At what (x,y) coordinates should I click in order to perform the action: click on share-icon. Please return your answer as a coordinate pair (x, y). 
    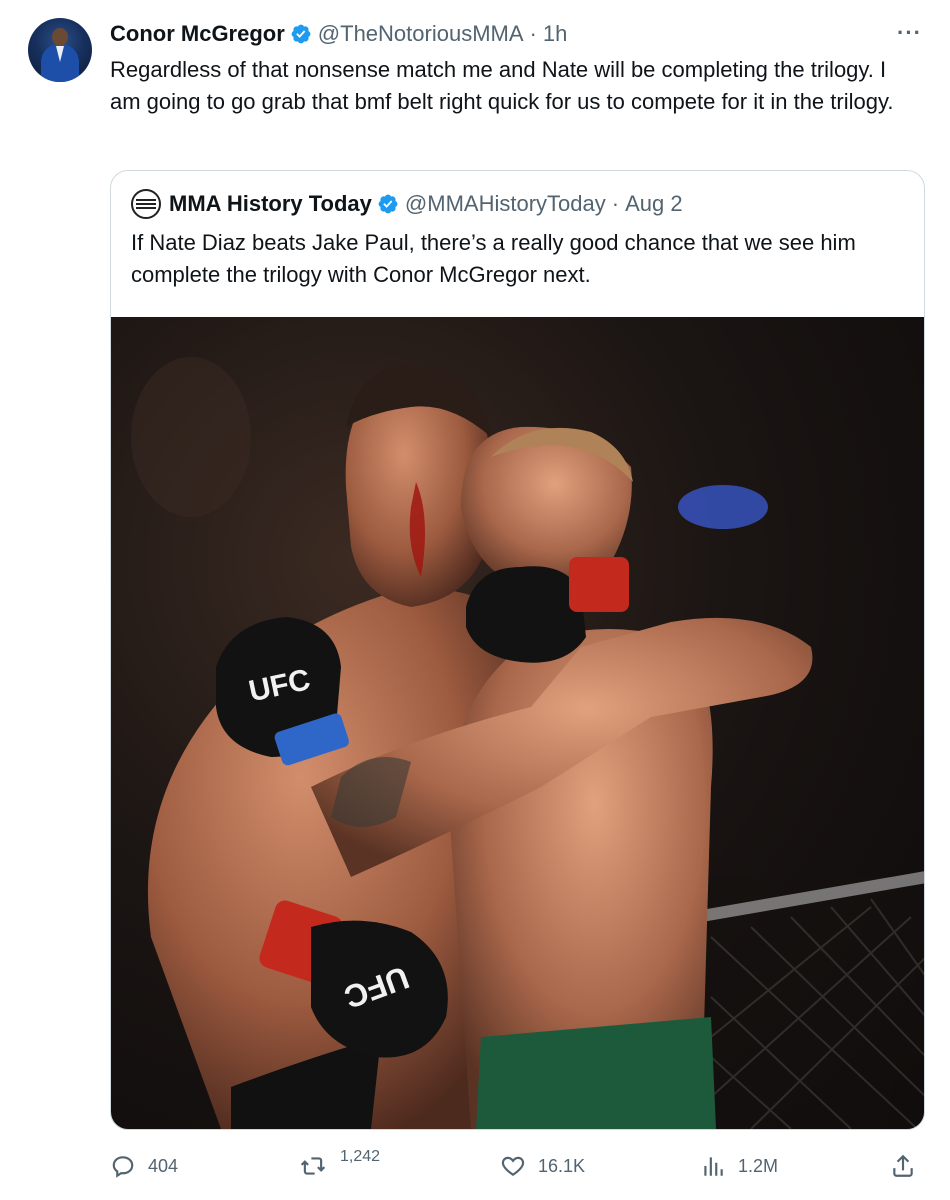
    Looking at the image, I should click on (903, 1165).